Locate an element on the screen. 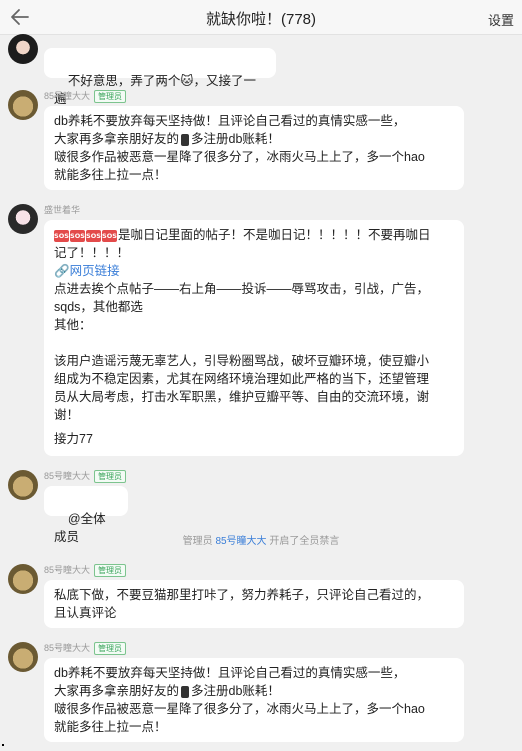 This screenshot has height=751, width=522. message-line: 其他： is located at coordinates (73, 325).